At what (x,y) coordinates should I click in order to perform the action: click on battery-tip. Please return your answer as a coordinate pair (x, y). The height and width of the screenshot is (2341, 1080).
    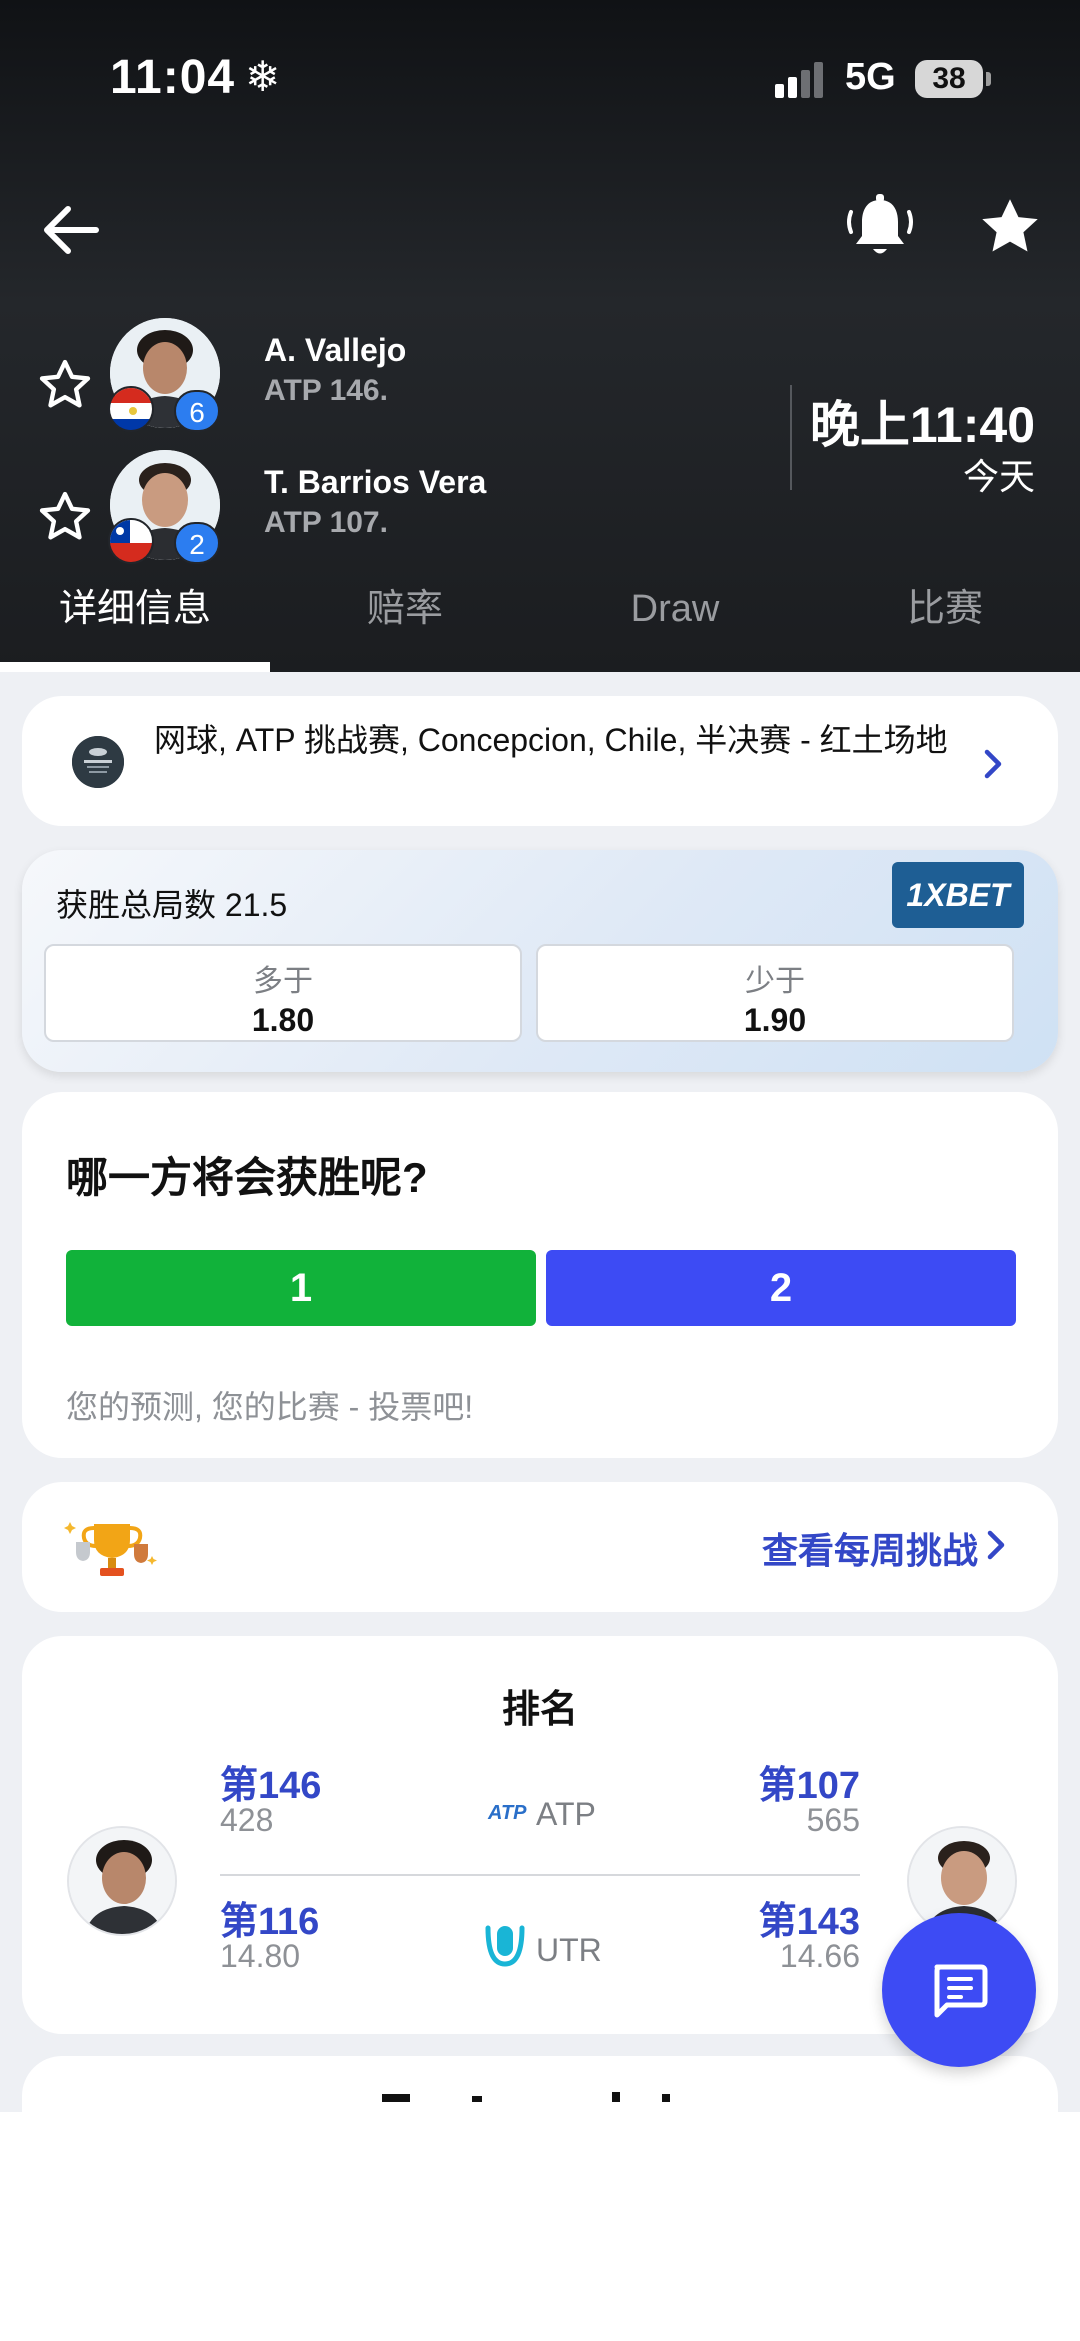
    Looking at the image, I should click on (988, 79).